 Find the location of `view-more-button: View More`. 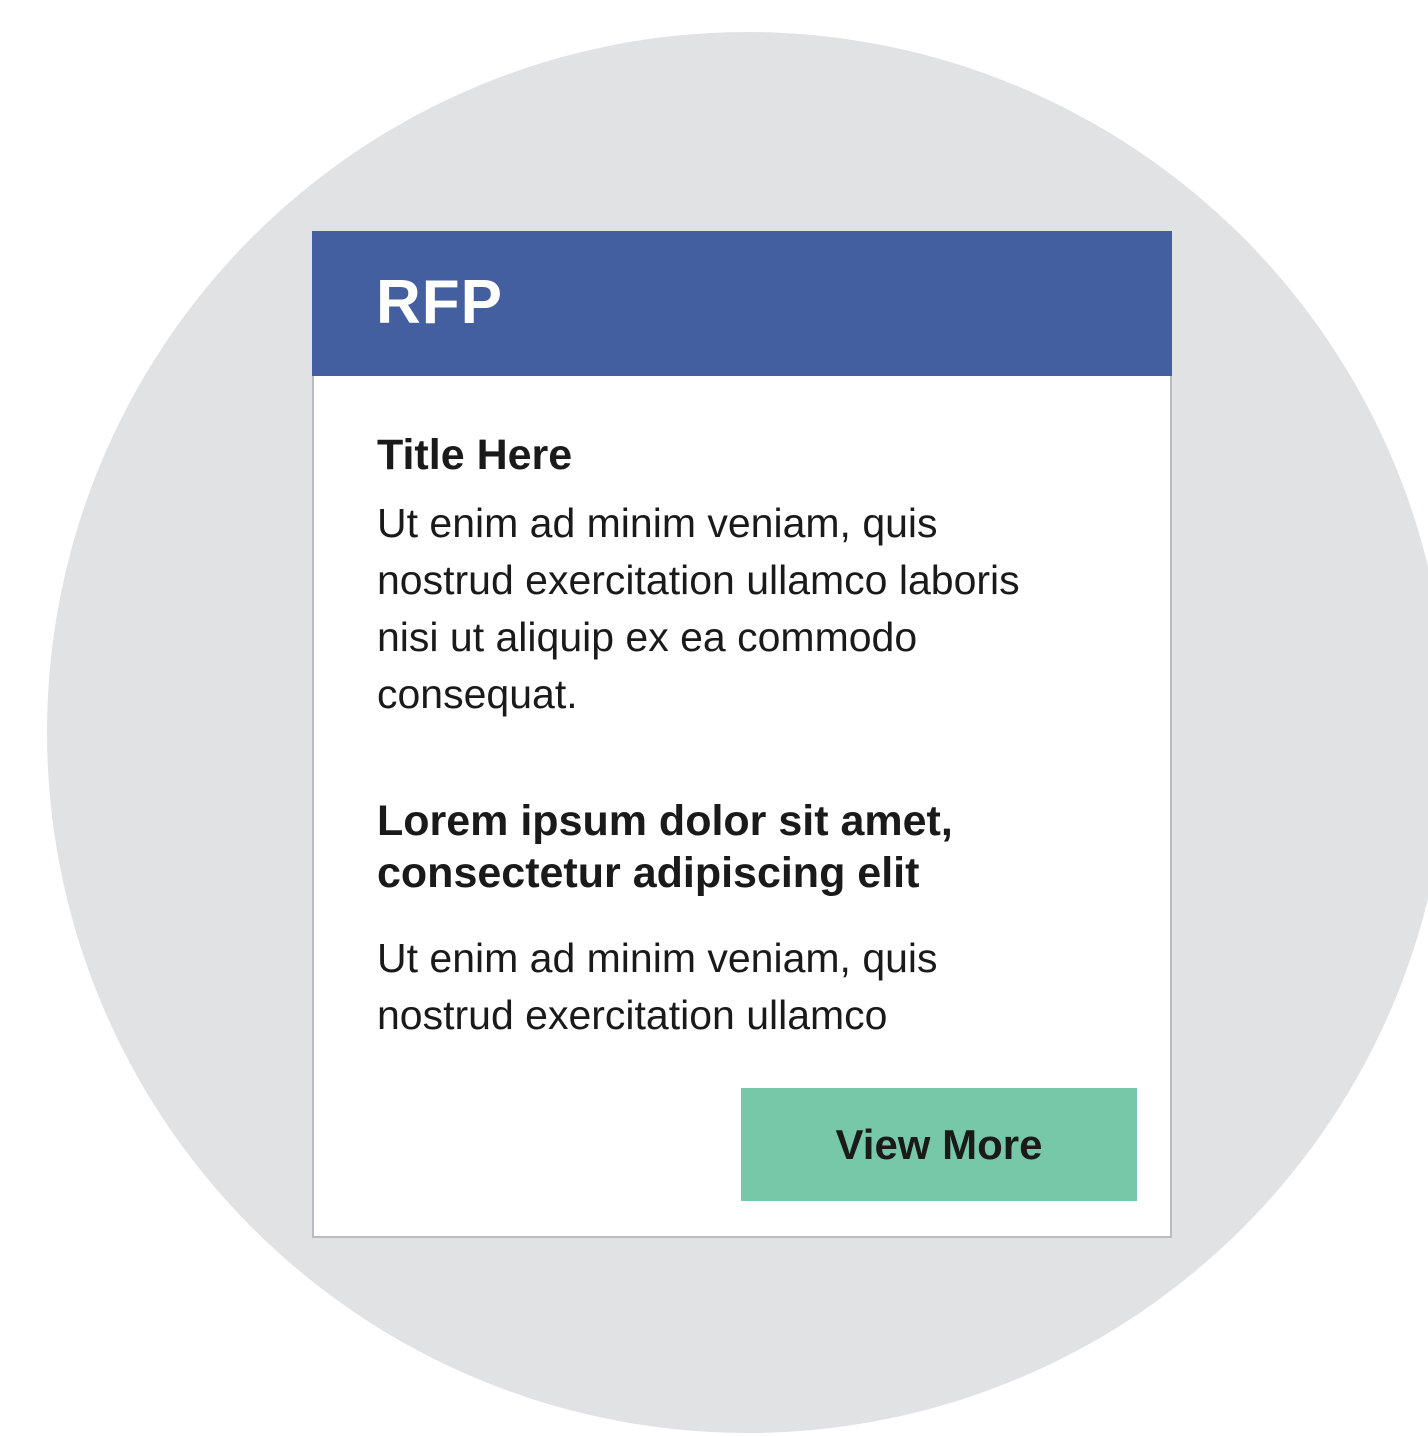

view-more-button: View More is located at coordinates (939, 1144).